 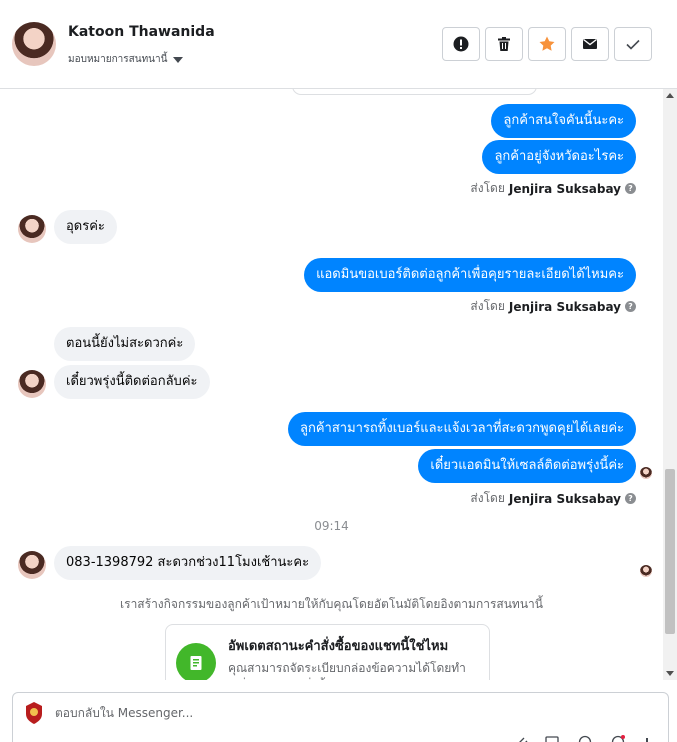 What do you see at coordinates (563, 121) in the screenshot?
I see `outgoing-message: ลูกค้าสนใจคันนี้นะคะ` at bounding box center [563, 121].